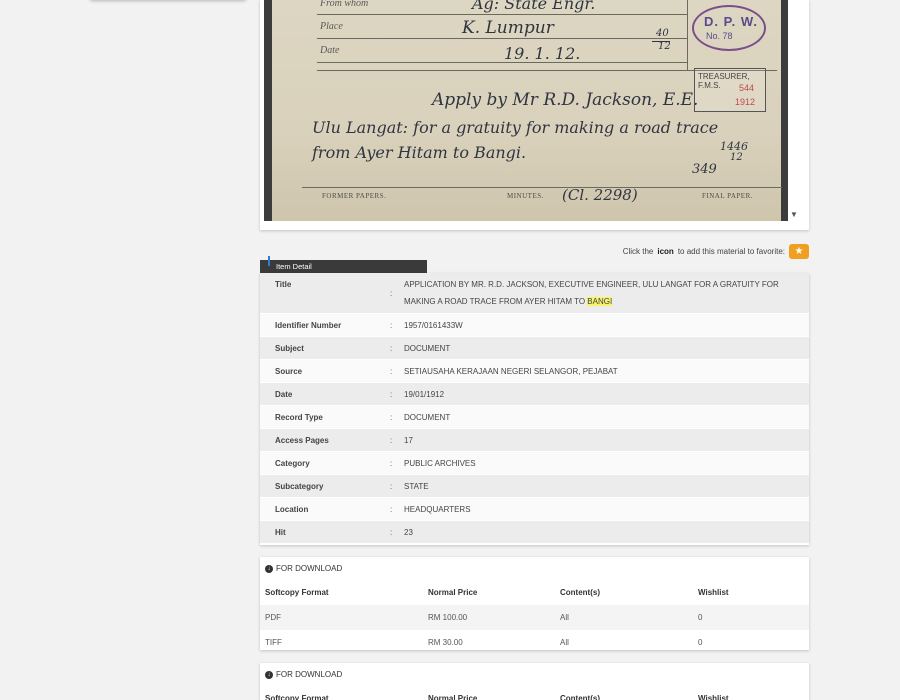 The image size is (900, 700). What do you see at coordinates (299, 417) in the screenshot?
I see `detail-key: Record Type` at bounding box center [299, 417].